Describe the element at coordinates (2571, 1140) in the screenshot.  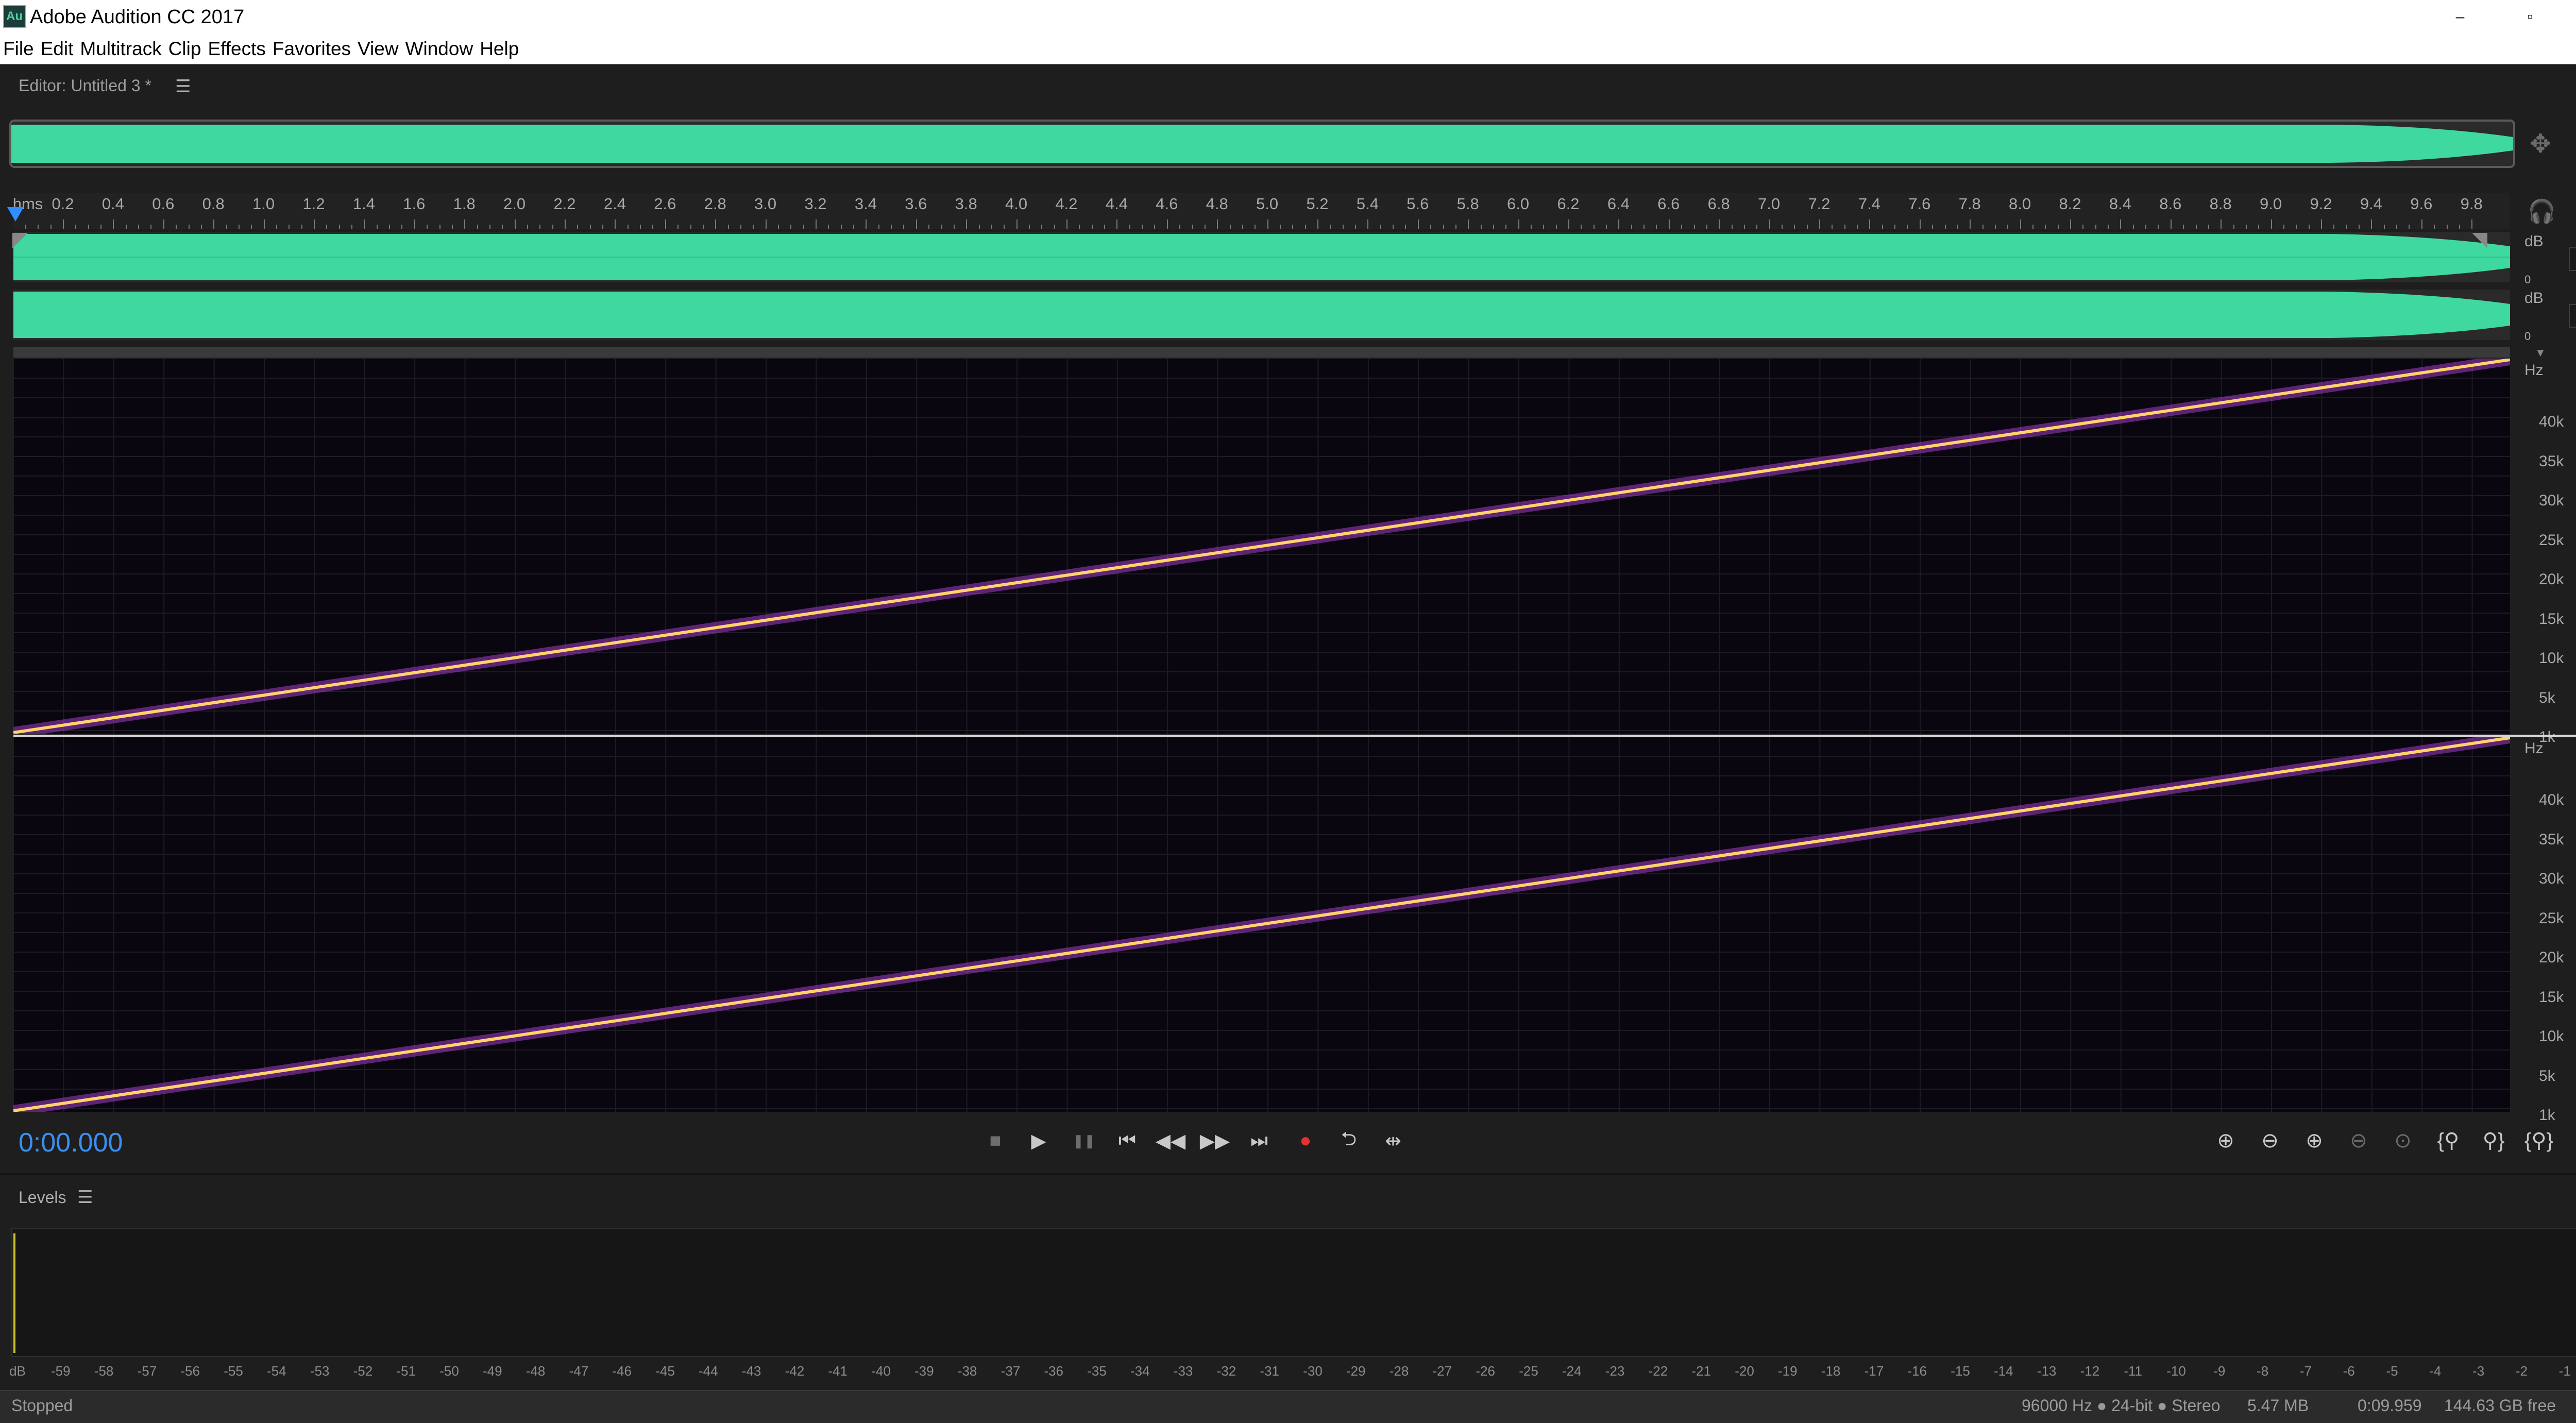
I see `zoom-selected-tracks-button: ⚲` at that location.